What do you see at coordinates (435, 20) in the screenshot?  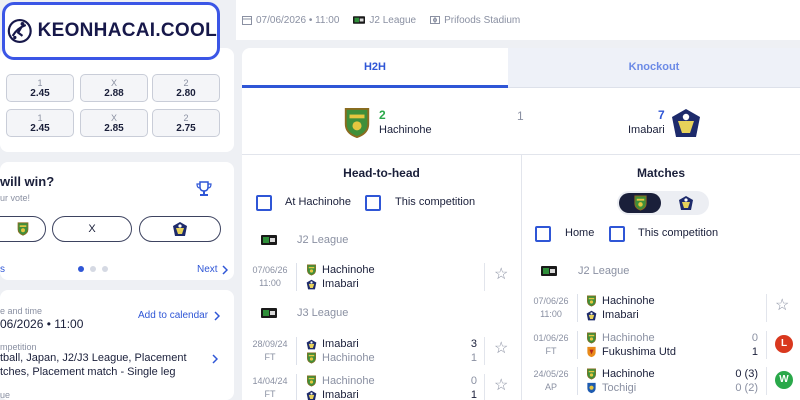 I see `stadium-icon` at bounding box center [435, 20].